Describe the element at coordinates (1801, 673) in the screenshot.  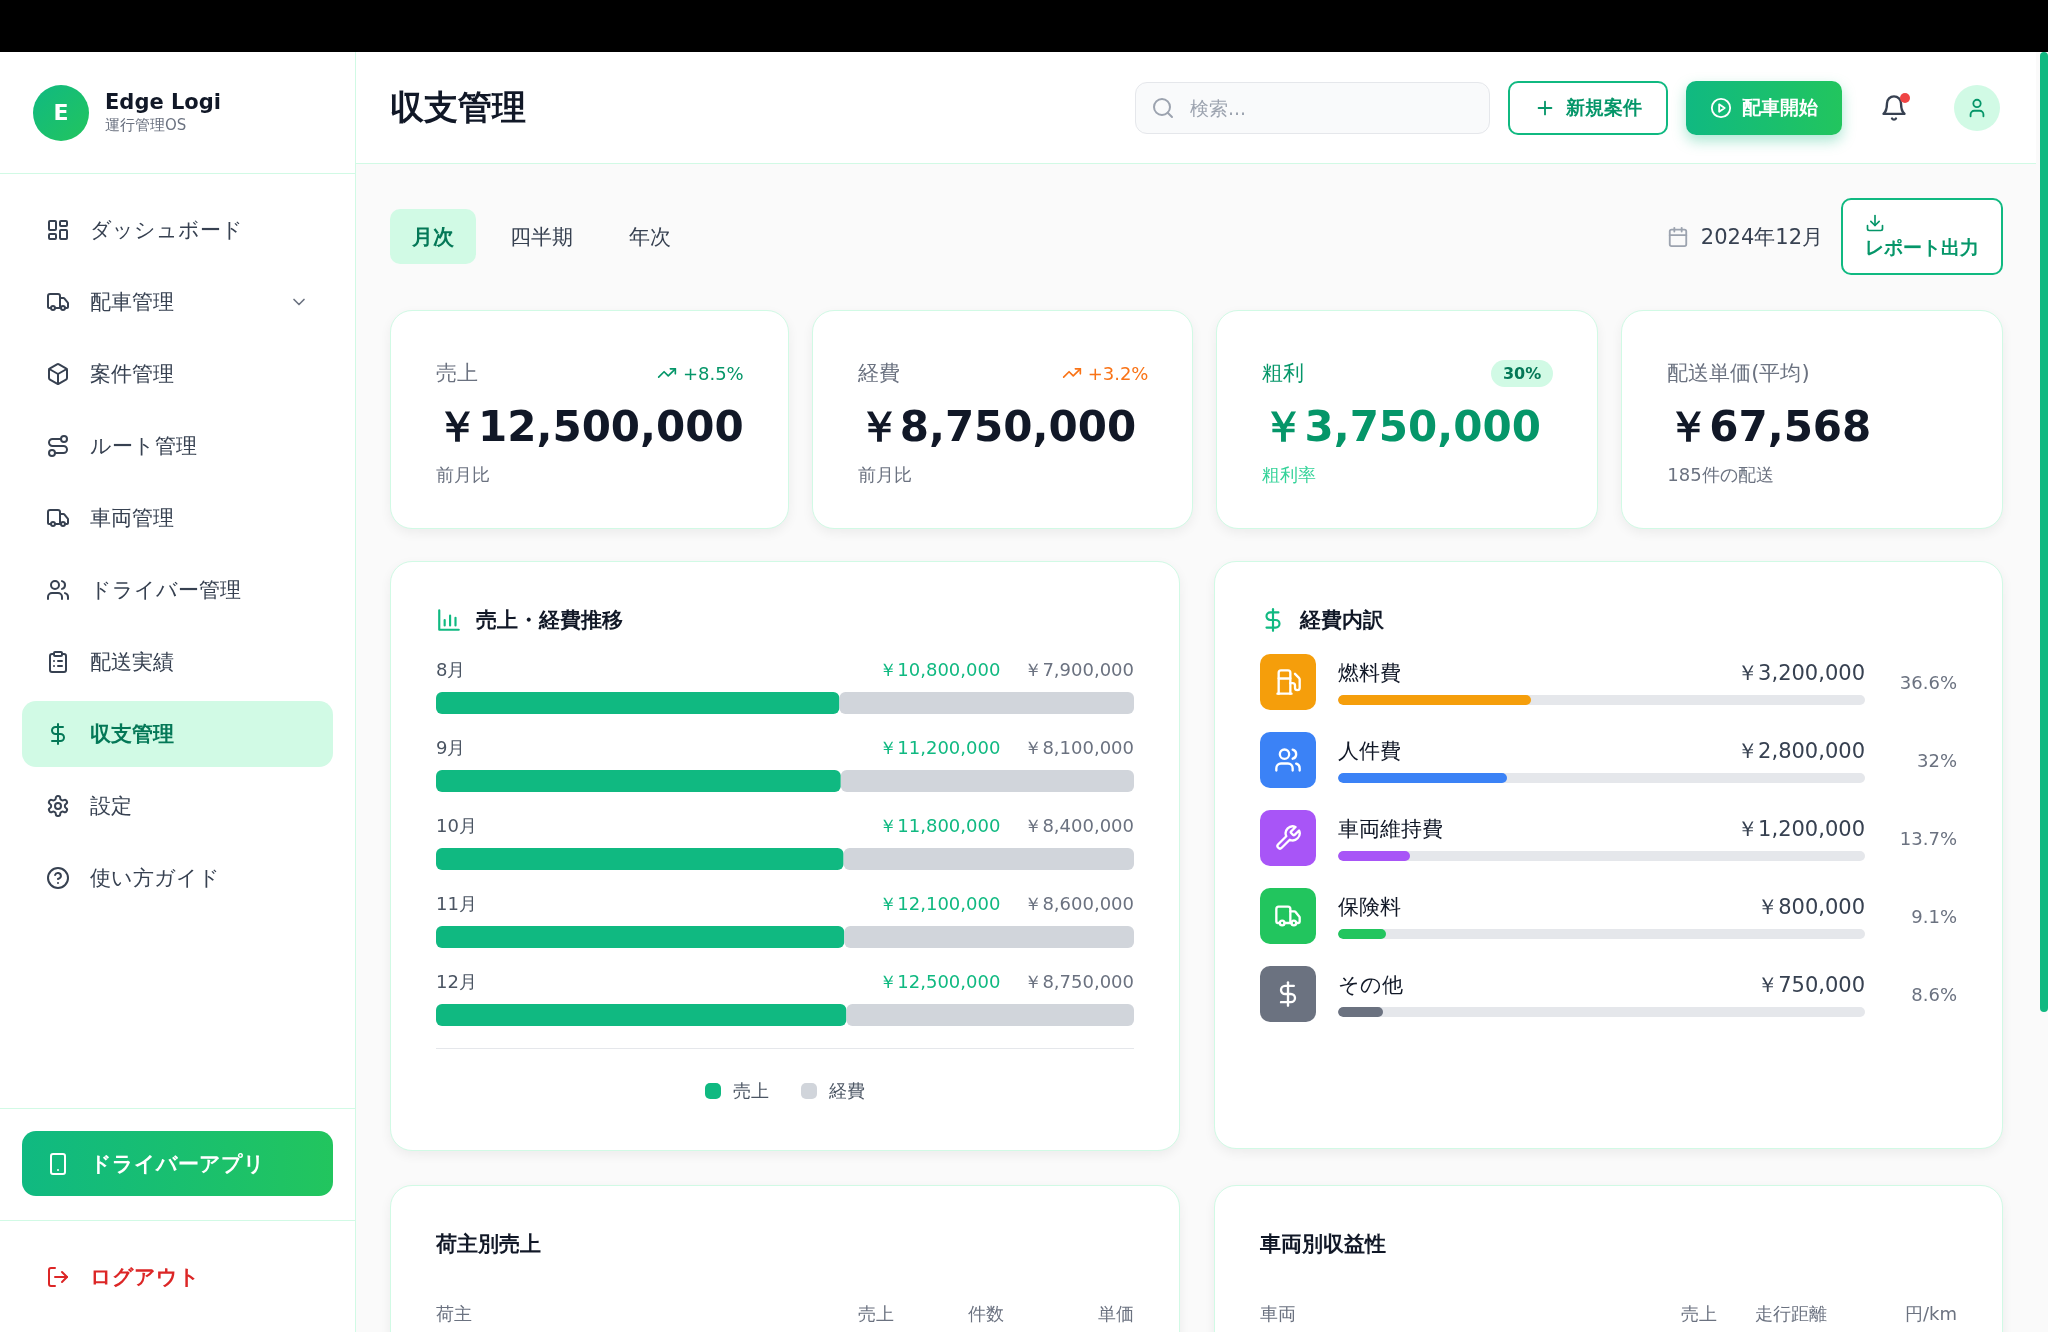
I see `category-amount: ￥3,200,000` at that location.